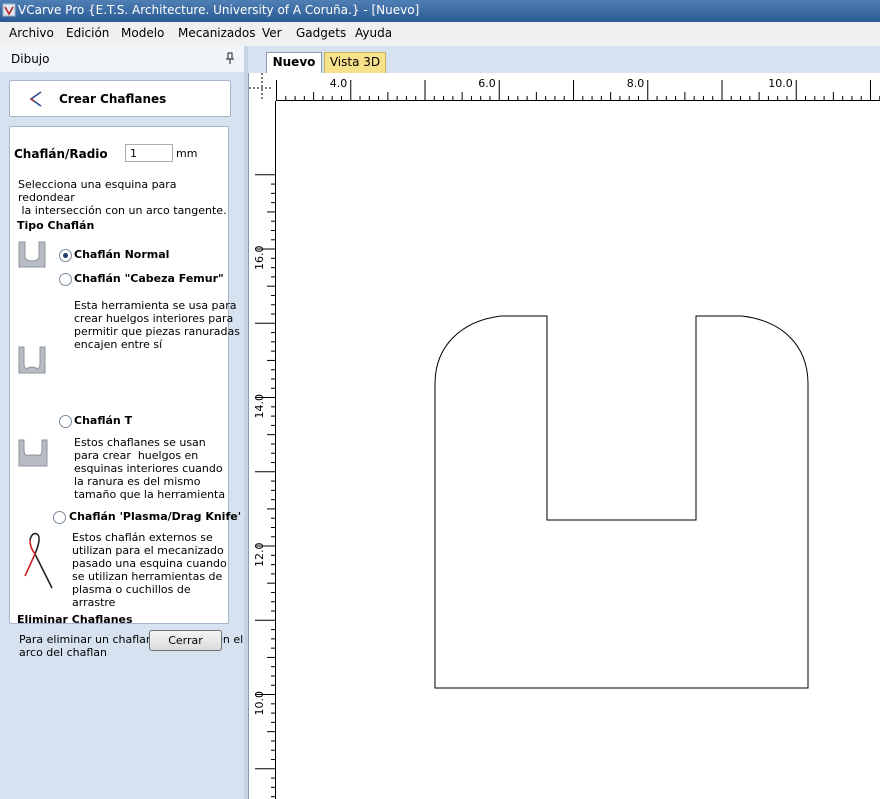 The width and height of the screenshot is (880, 799). I want to click on plasma-desc-1: Estos chaflán externos se, so click(142, 537).